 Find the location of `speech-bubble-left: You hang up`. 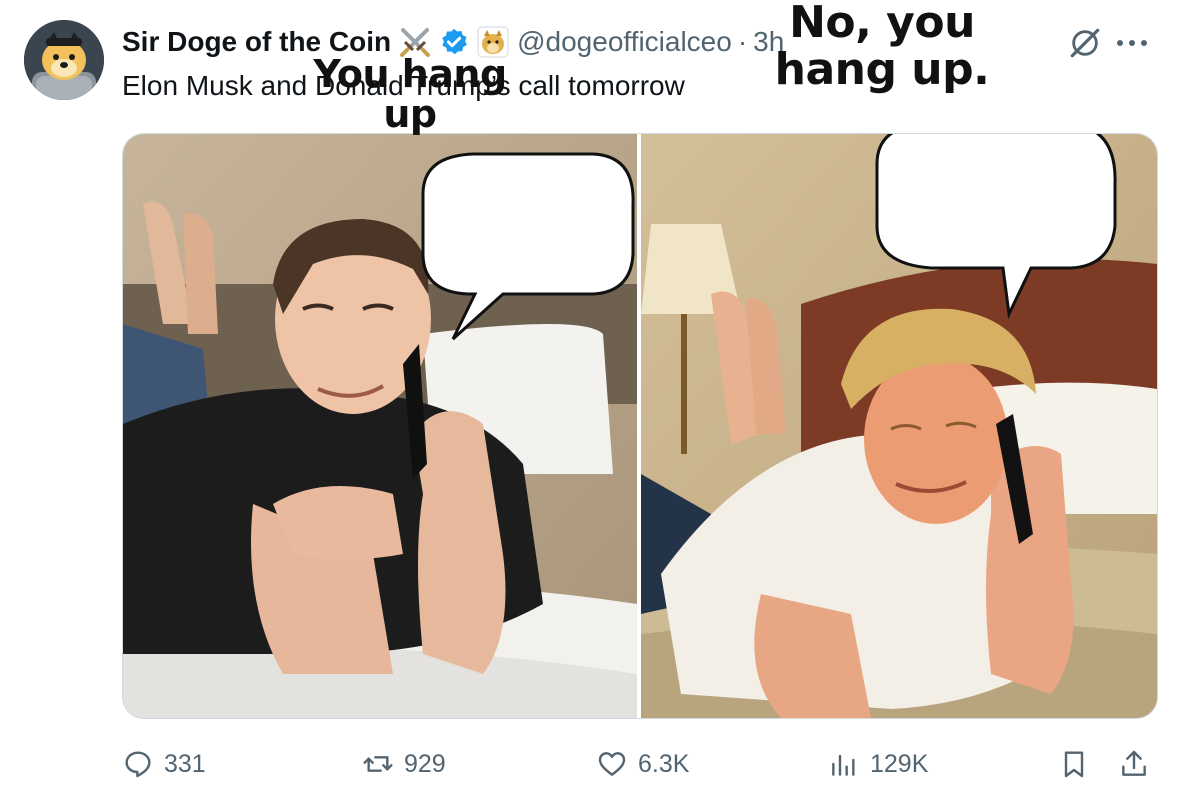

speech-bubble-left: You hang up is located at coordinates (410, 94).